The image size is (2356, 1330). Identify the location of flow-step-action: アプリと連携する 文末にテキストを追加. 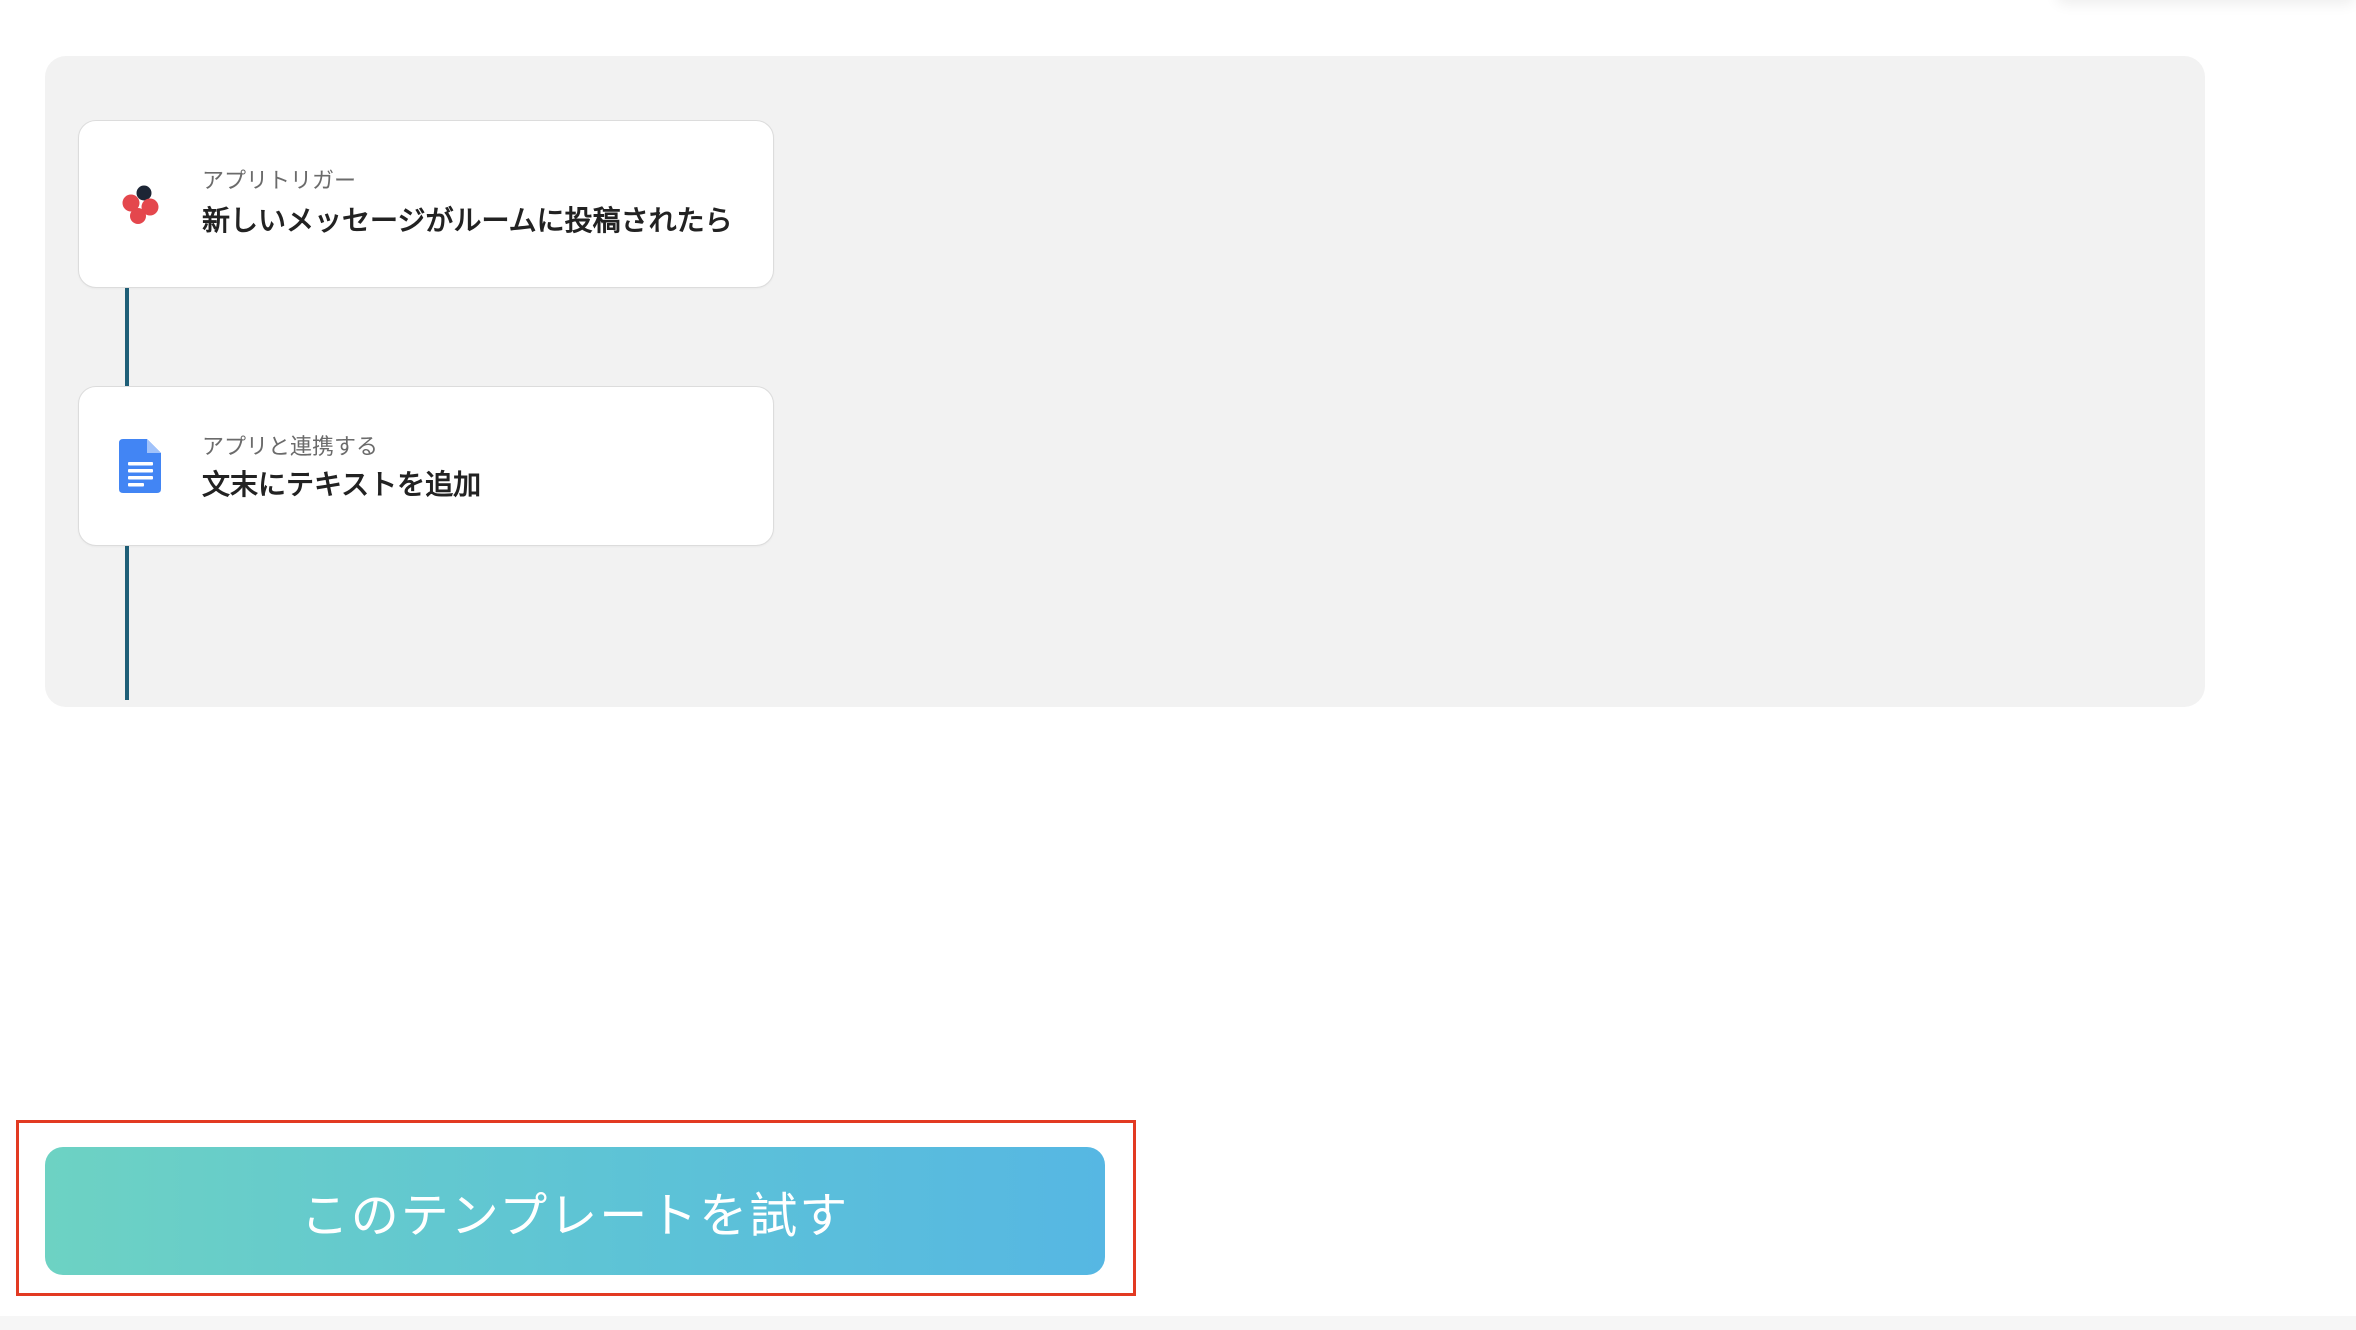
(426, 466).